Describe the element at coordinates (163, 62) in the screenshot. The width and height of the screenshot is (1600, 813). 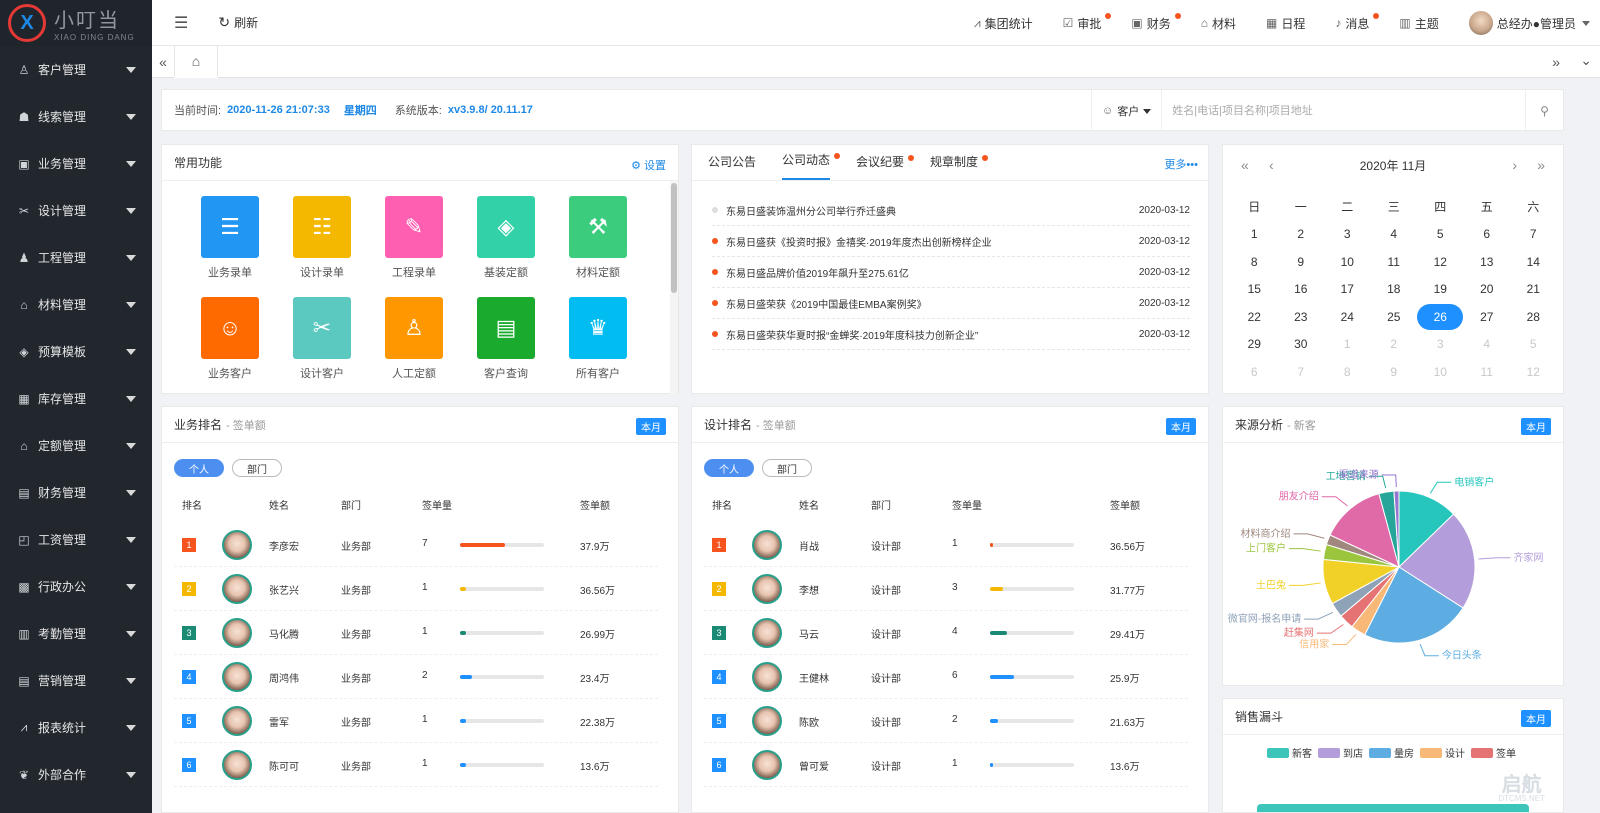
I see `tabs-scroll-left-icon: «` at that location.